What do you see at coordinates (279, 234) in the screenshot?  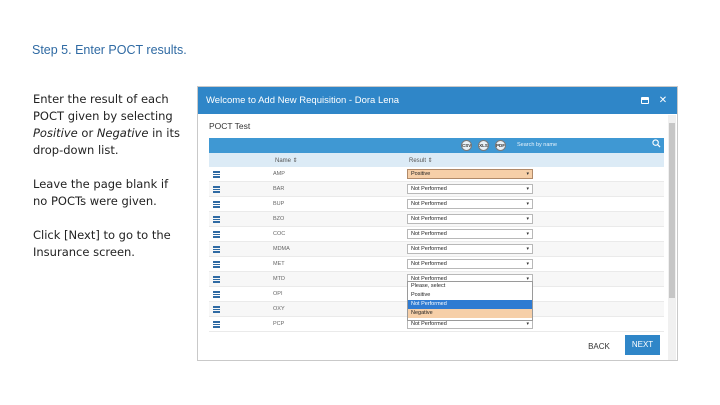 I see `row-test-name: COC` at bounding box center [279, 234].